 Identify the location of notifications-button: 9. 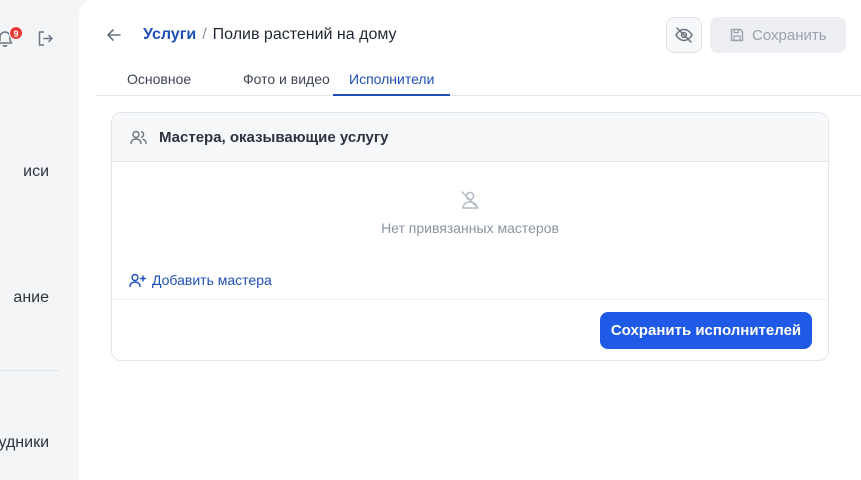
(11, 38).